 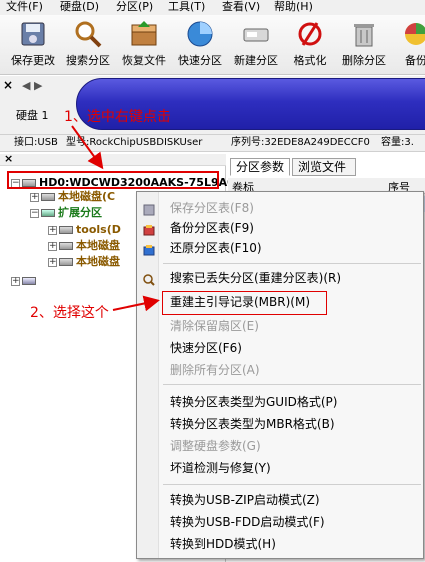 What do you see at coordinates (216, 248) in the screenshot?
I see `menu-item-restore-partition-table: 还原分区表(F10)` at bounding box center [216, 248].